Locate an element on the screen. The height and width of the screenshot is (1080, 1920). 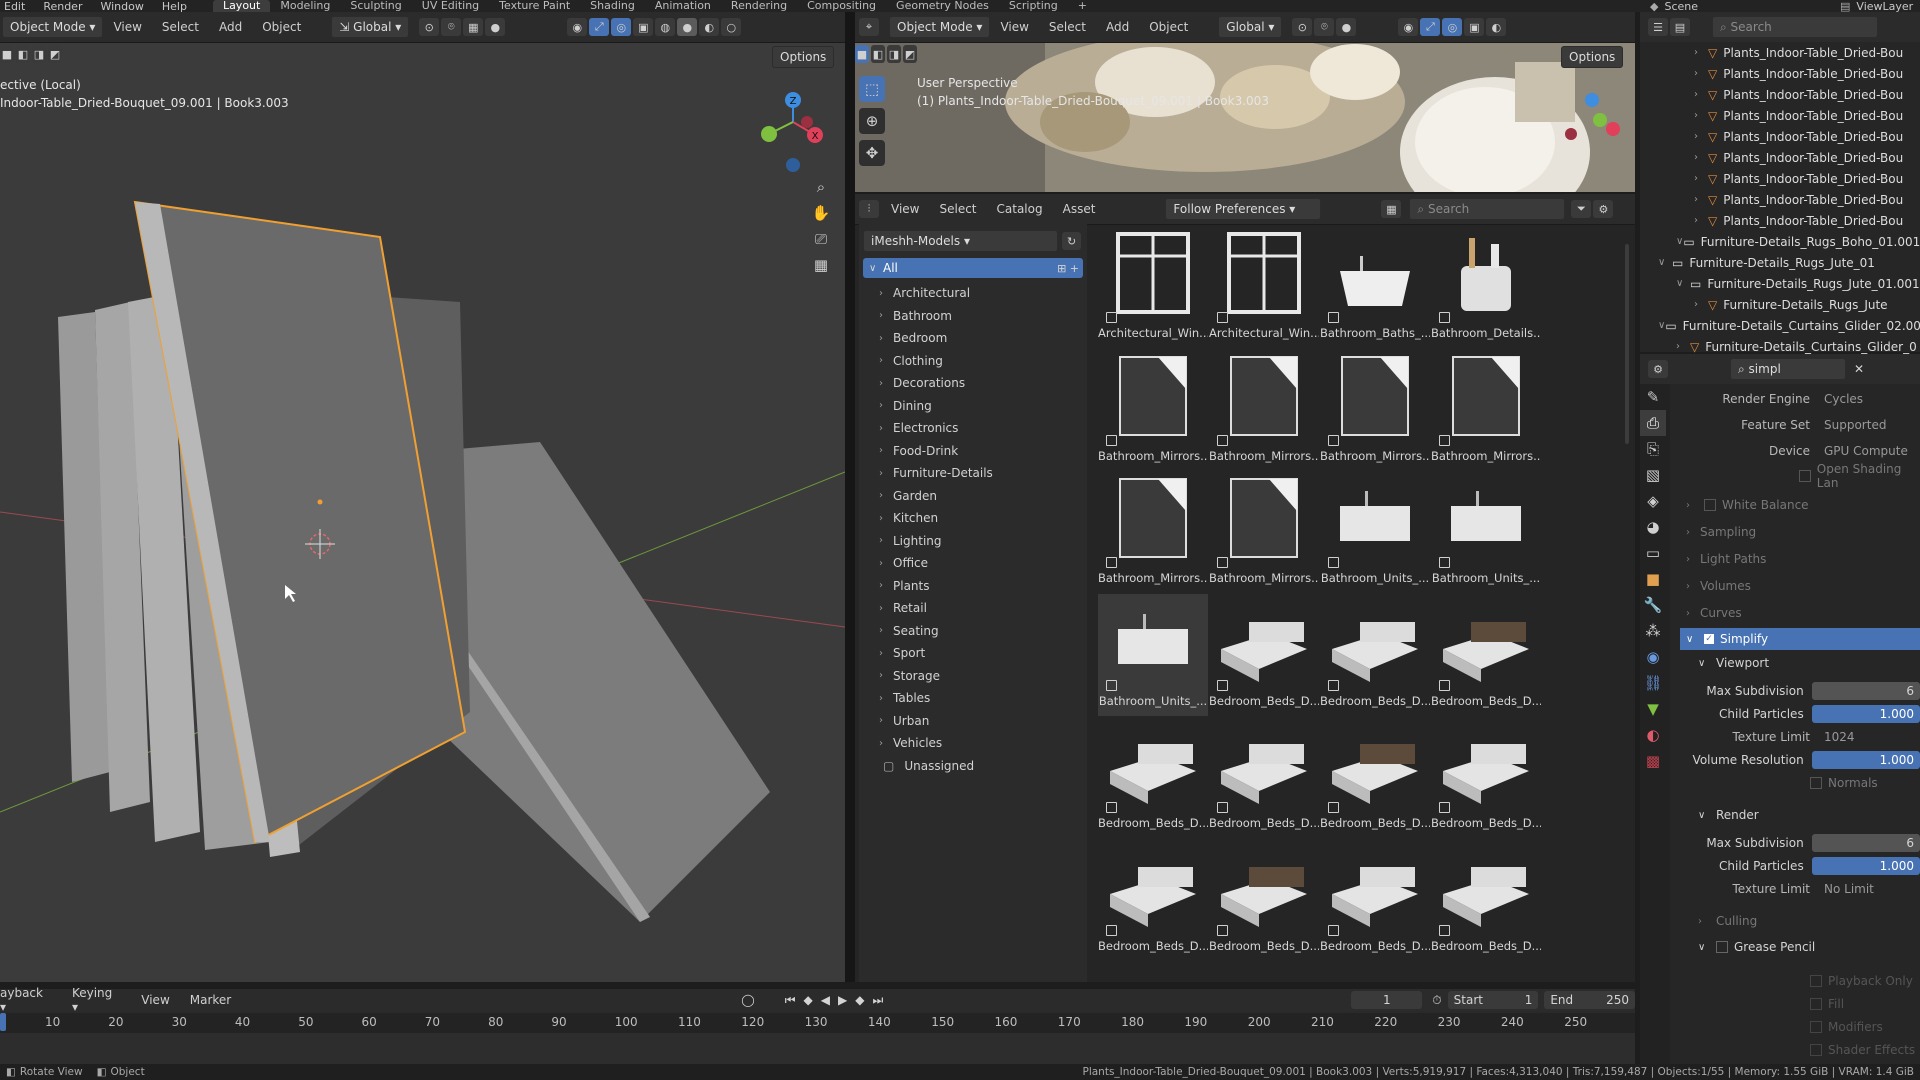
right-select-extend-icon: ◧ is located at coordinates (878, 54).